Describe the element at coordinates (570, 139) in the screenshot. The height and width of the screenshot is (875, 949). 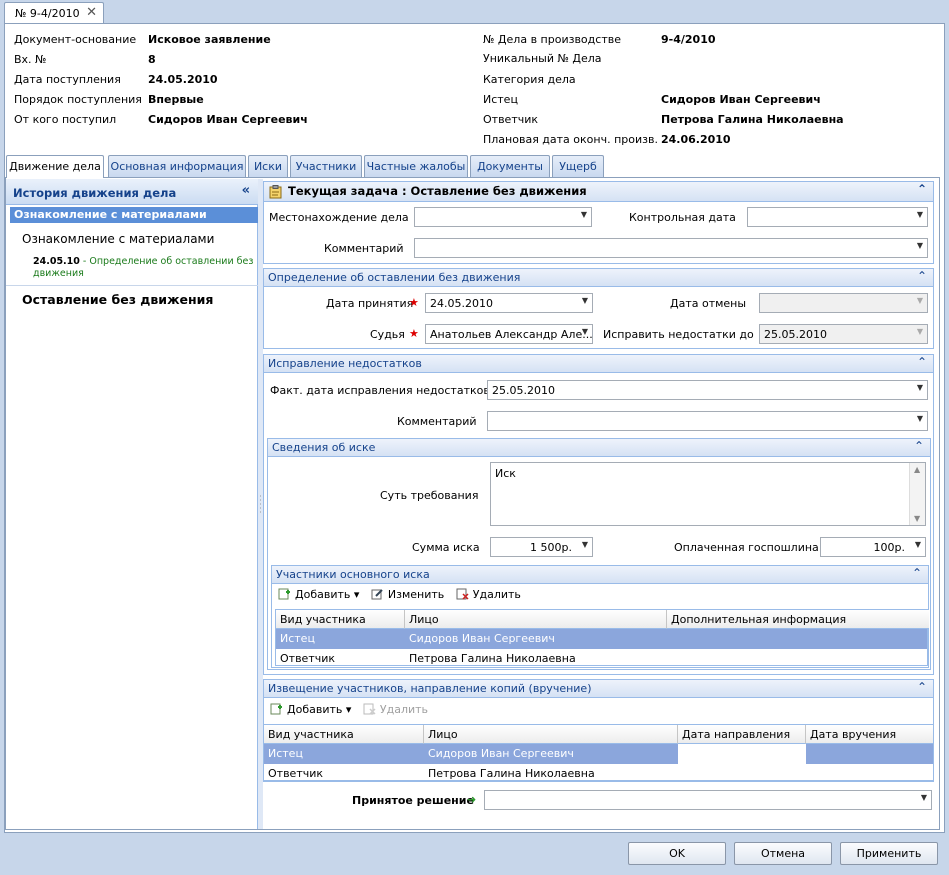
I see `header-label: Плановая дата оконч. произв.` at that location.